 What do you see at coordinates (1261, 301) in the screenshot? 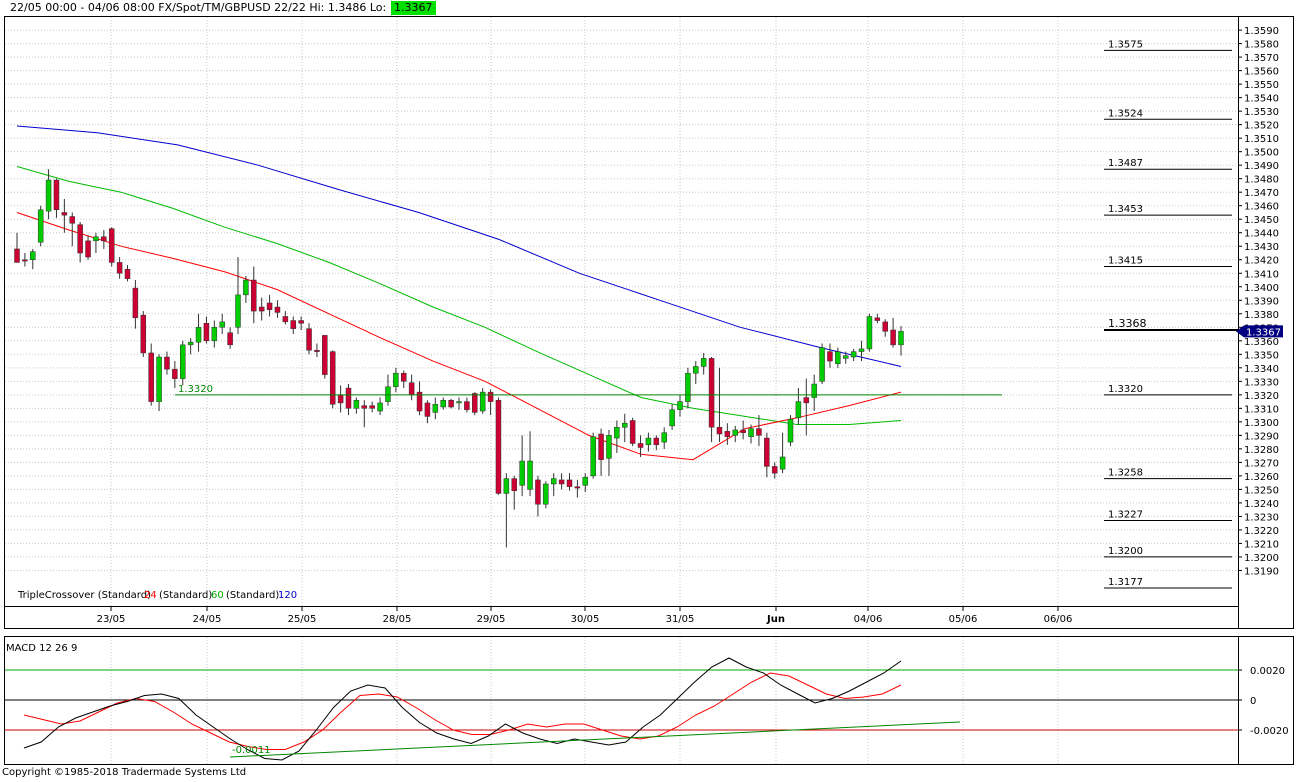
I see `y-tick-label: 1.3390` at bounding box center [1261, 301].